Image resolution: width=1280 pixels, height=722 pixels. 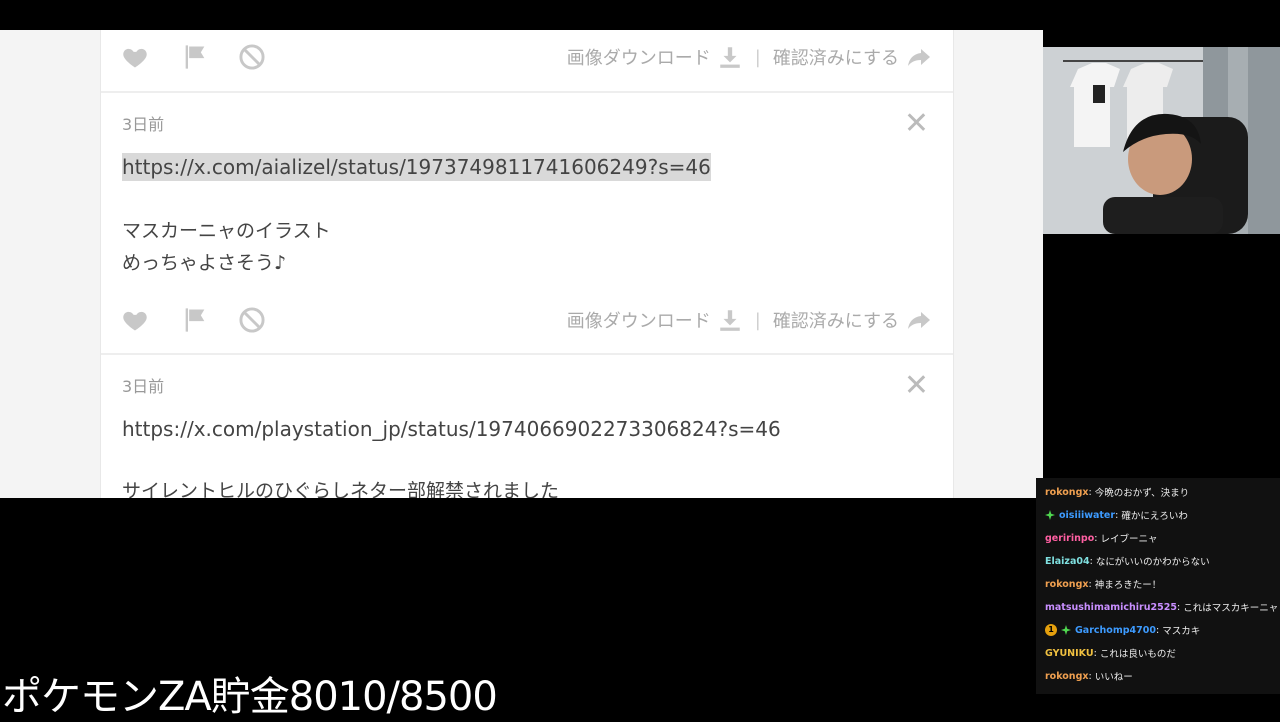 I want to click on chat-message: GYUNIKU: これは良いものだ, so click(x=1110, y=654).